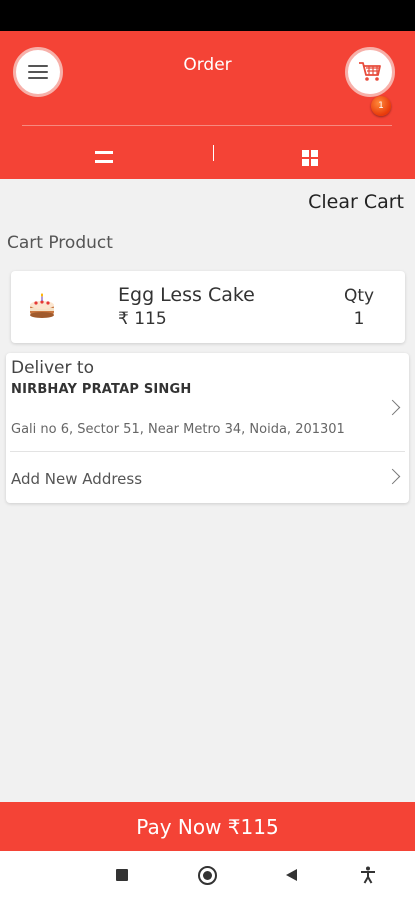  Describe the element at coordinates (291, 875) in the screenshot. I see `back-icon` at that location.